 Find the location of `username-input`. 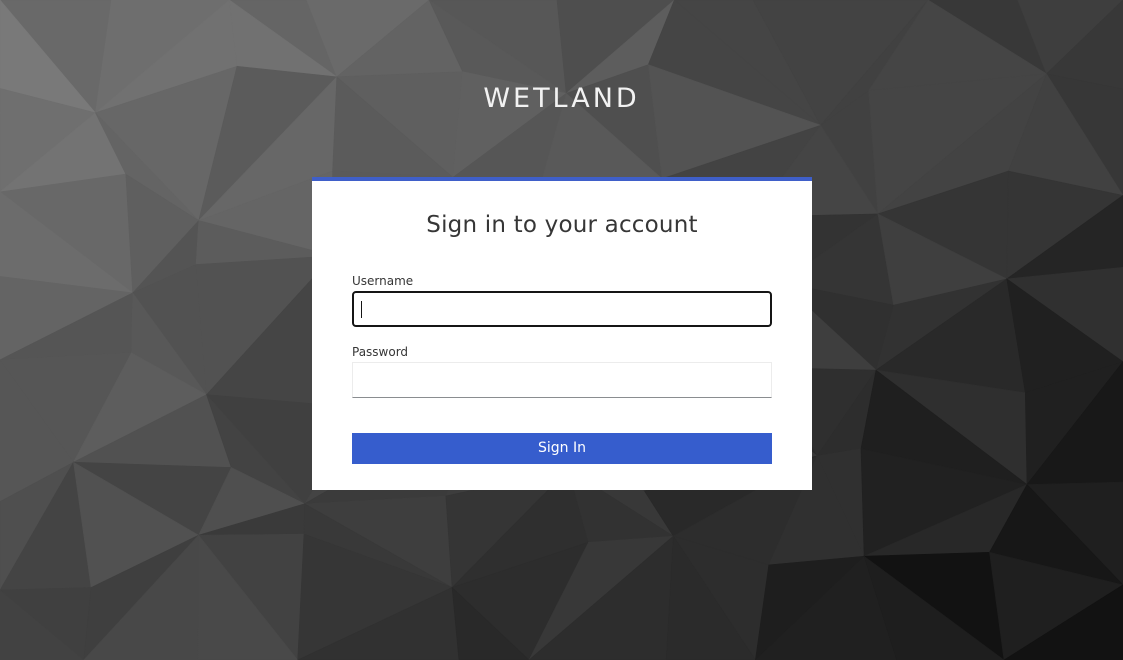

username-input is located at coordinates (562, 309).